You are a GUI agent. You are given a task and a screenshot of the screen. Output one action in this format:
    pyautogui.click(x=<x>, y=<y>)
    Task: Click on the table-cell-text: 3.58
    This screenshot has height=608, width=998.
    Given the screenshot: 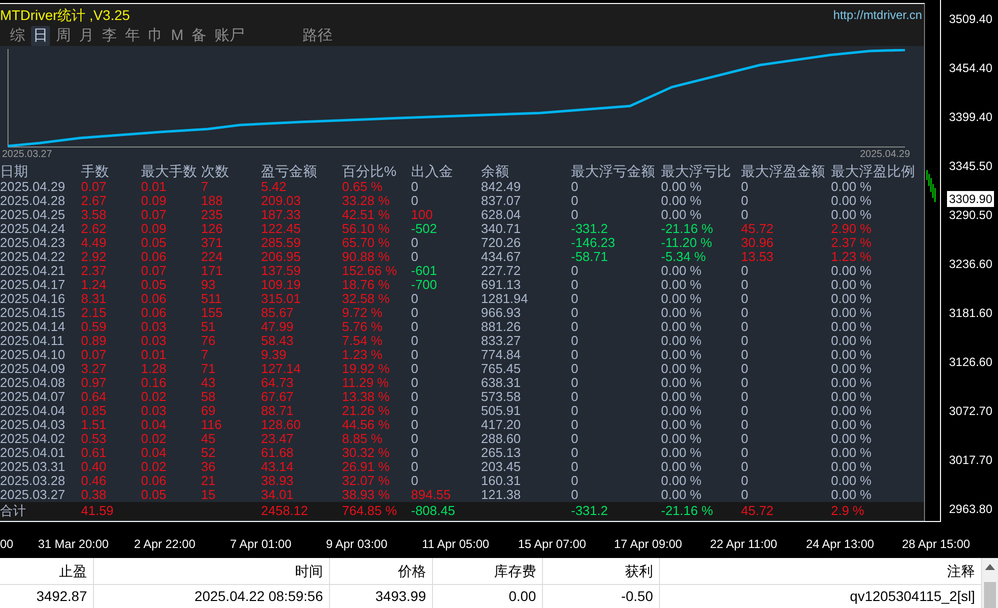 What is the action you would take?
    pyautogui.click(x=94, y=215)
    